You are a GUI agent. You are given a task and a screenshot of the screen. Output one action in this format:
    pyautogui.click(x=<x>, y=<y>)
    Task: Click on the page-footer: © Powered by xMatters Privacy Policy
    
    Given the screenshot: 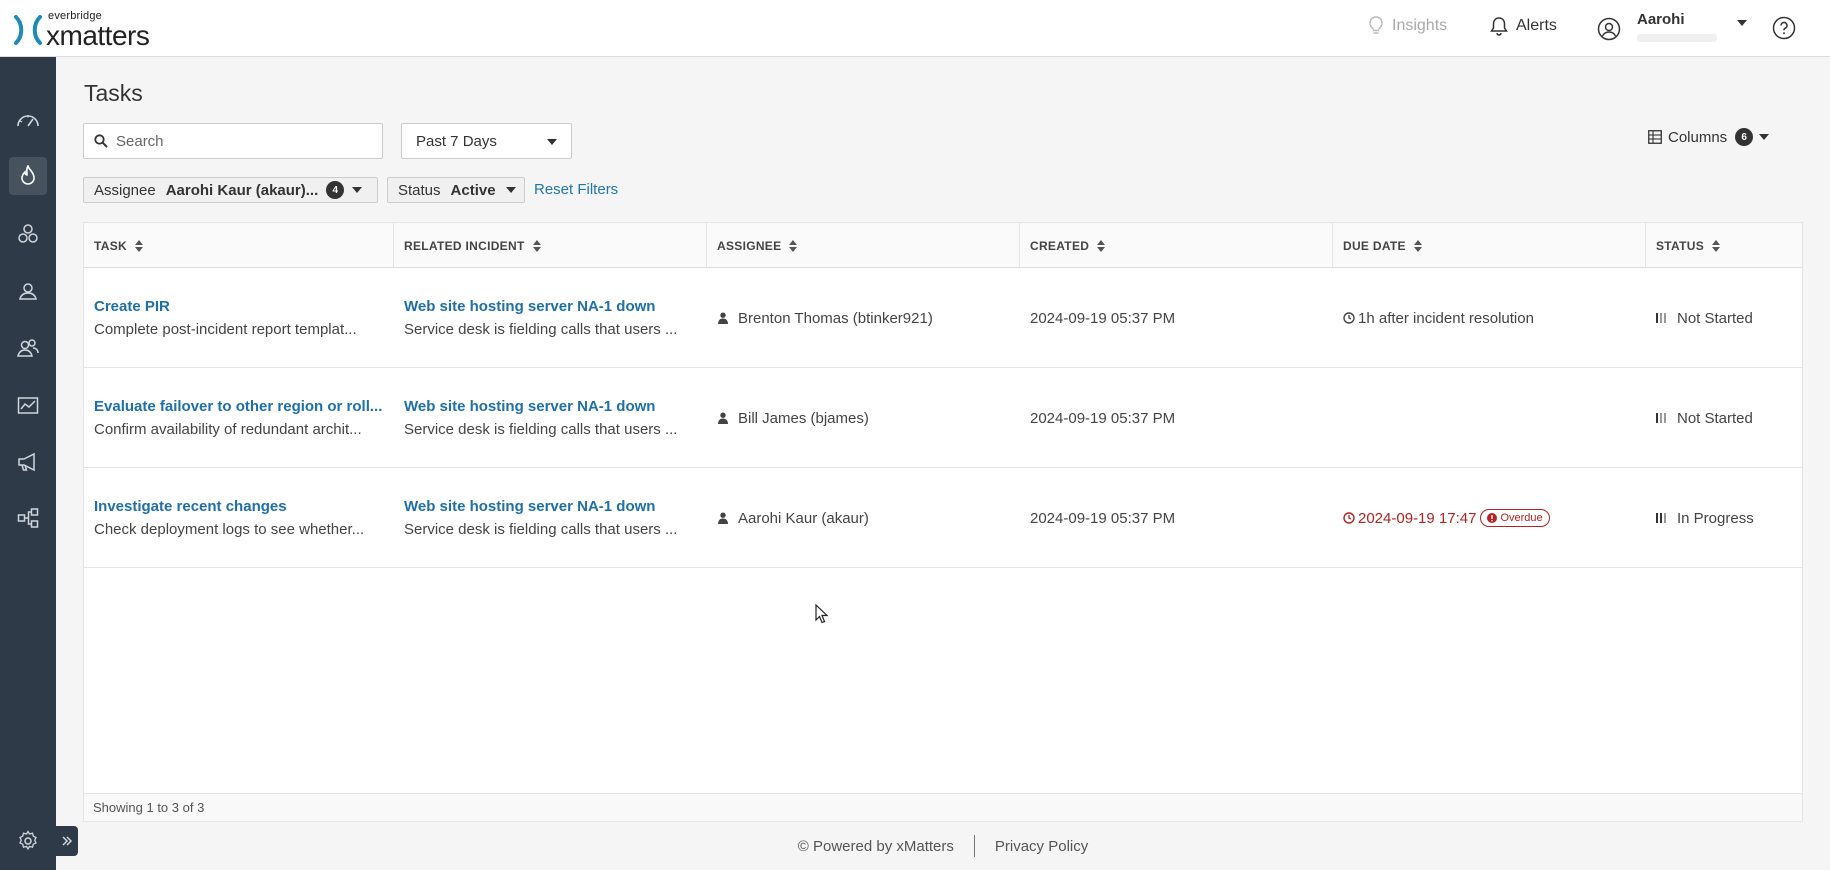 What is the action you would take?
    pyautogui.click(x=943, y=846)
    